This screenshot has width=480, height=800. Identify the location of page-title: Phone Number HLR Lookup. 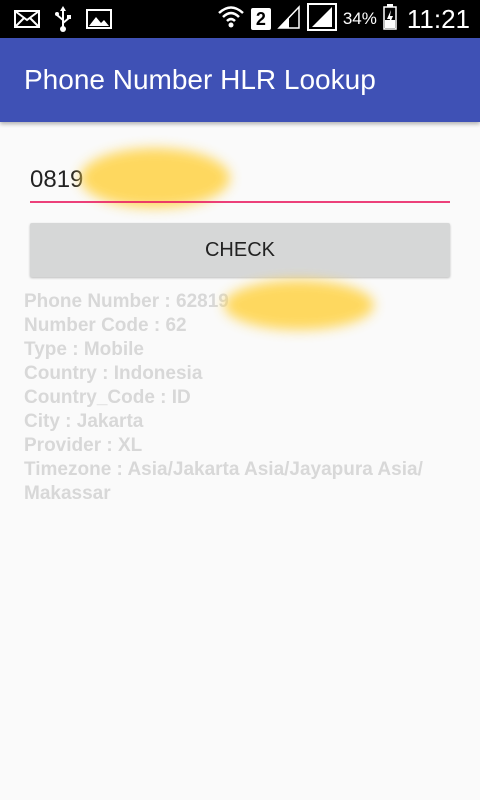
(200, 79).